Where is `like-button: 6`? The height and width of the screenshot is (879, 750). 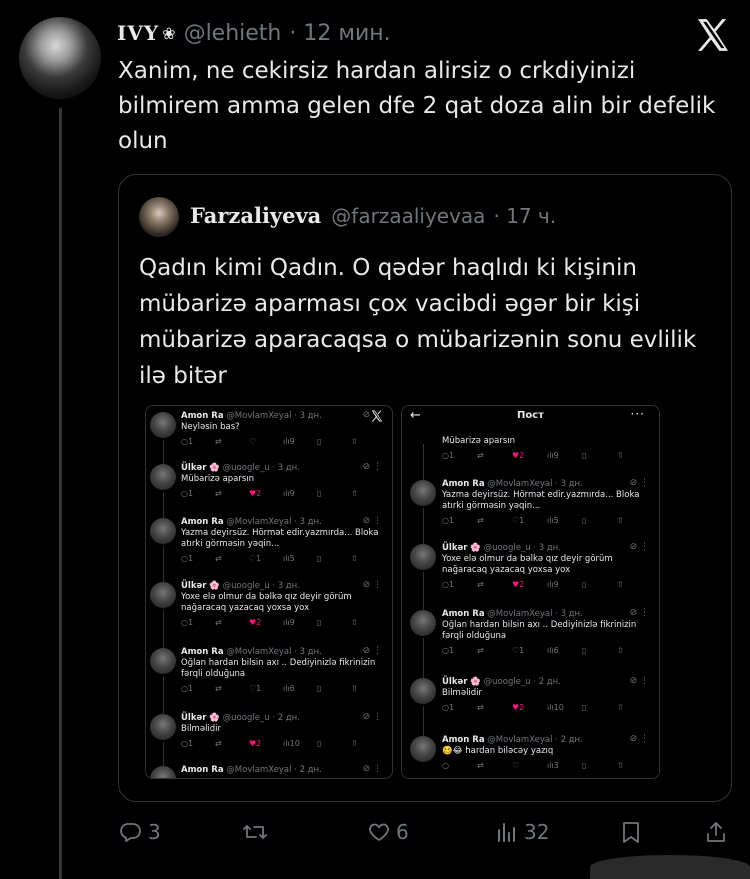 like-button: 6 is located at coordinates (387, 832).